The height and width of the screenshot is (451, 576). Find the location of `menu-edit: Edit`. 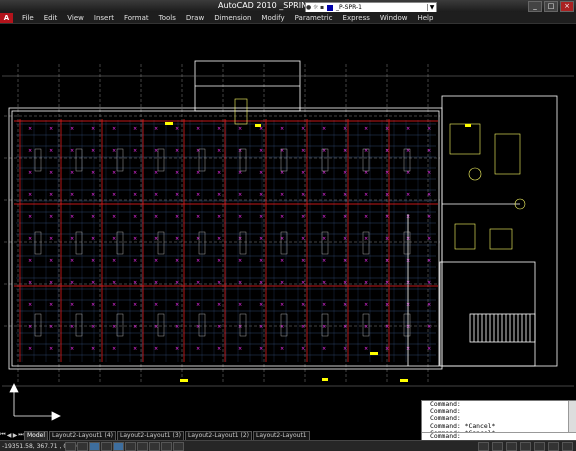

menu-edit: Edit is located at coordinates (51, 18).